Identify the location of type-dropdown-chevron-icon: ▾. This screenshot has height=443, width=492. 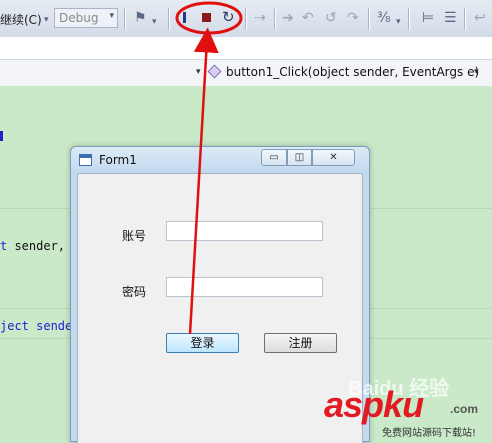
(198, 72).